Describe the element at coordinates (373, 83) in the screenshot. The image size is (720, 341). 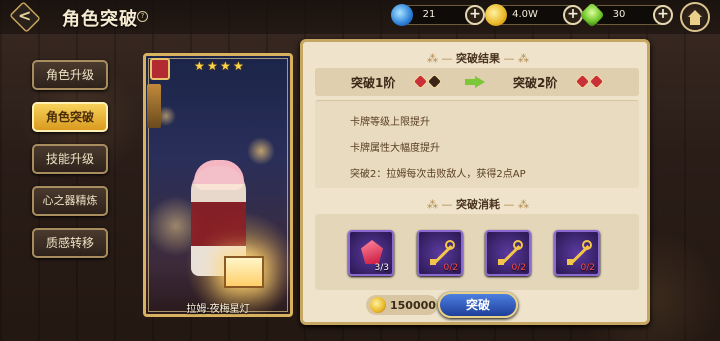
I see `from-stage: 突破1阶` at that location.